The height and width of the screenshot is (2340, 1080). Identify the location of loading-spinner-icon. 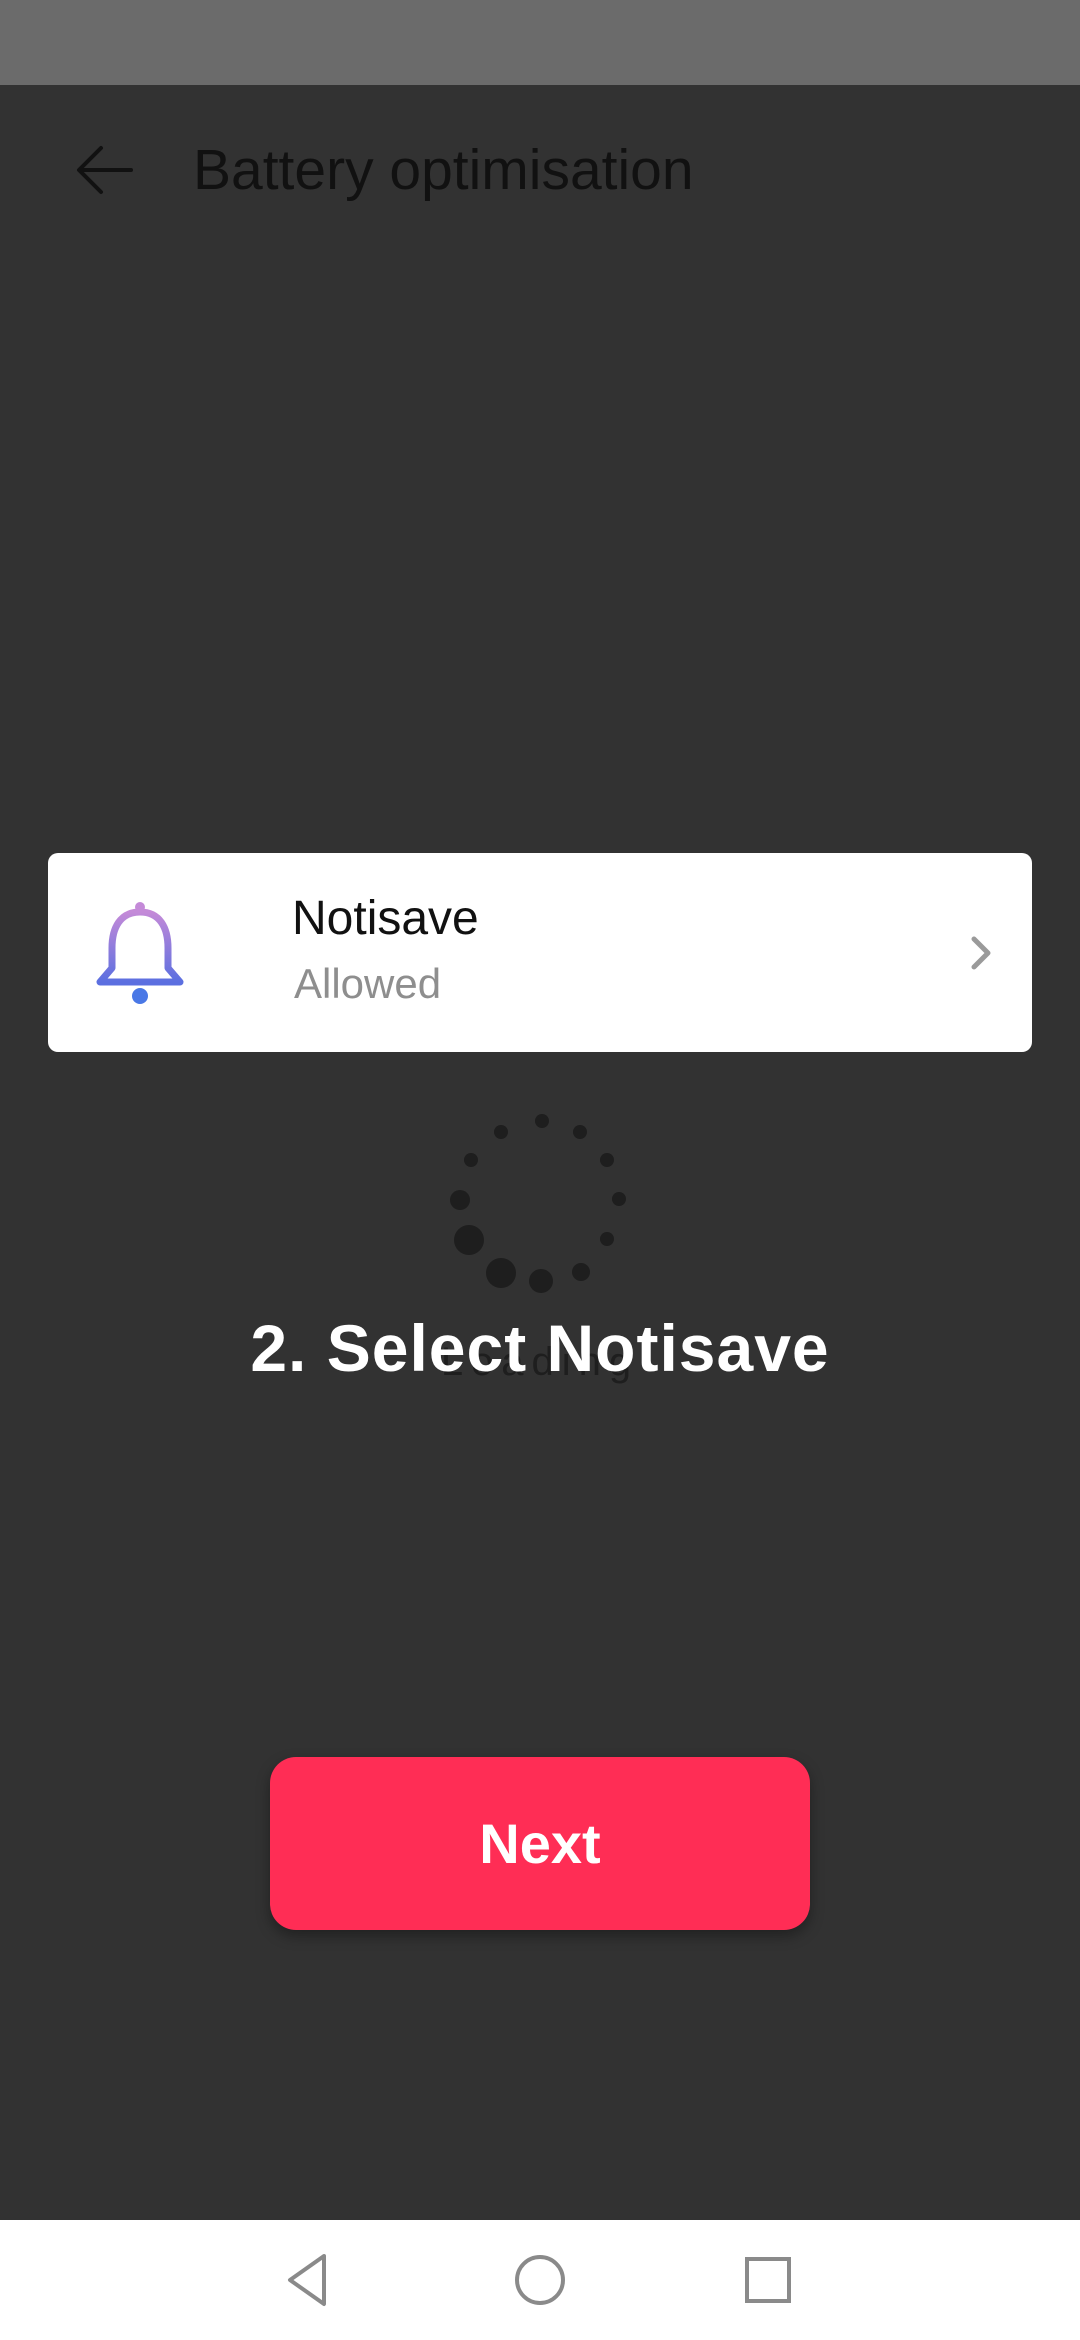
(540, 1210).